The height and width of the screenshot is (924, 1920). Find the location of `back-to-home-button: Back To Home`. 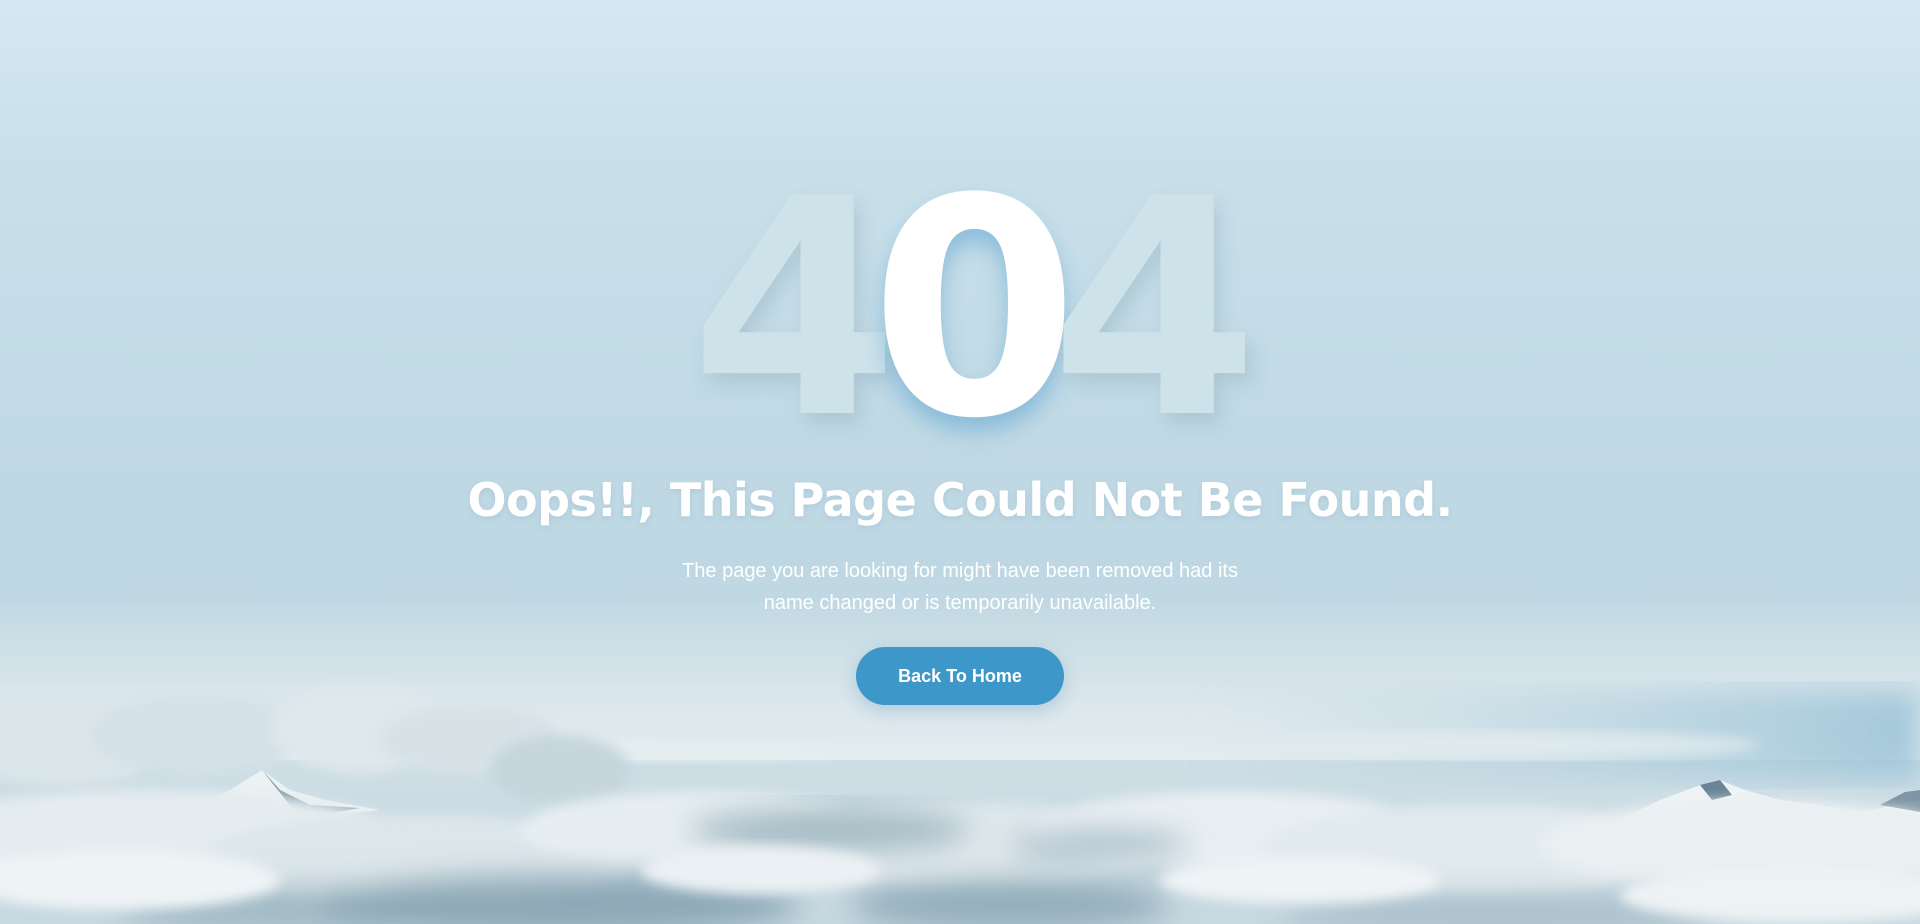

back-to-home-button: Back To Home is located at coordinates (960, 676).